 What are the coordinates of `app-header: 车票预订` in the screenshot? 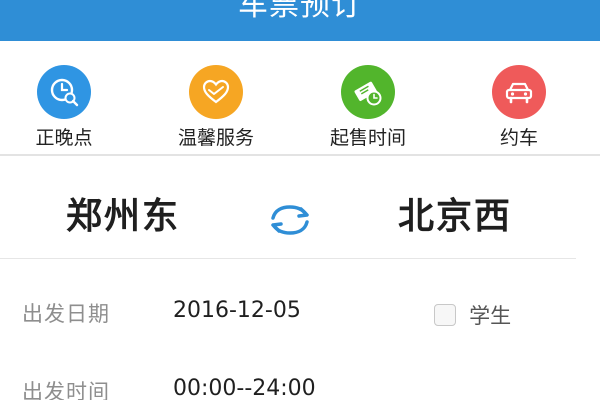 It's located at (300, 20).